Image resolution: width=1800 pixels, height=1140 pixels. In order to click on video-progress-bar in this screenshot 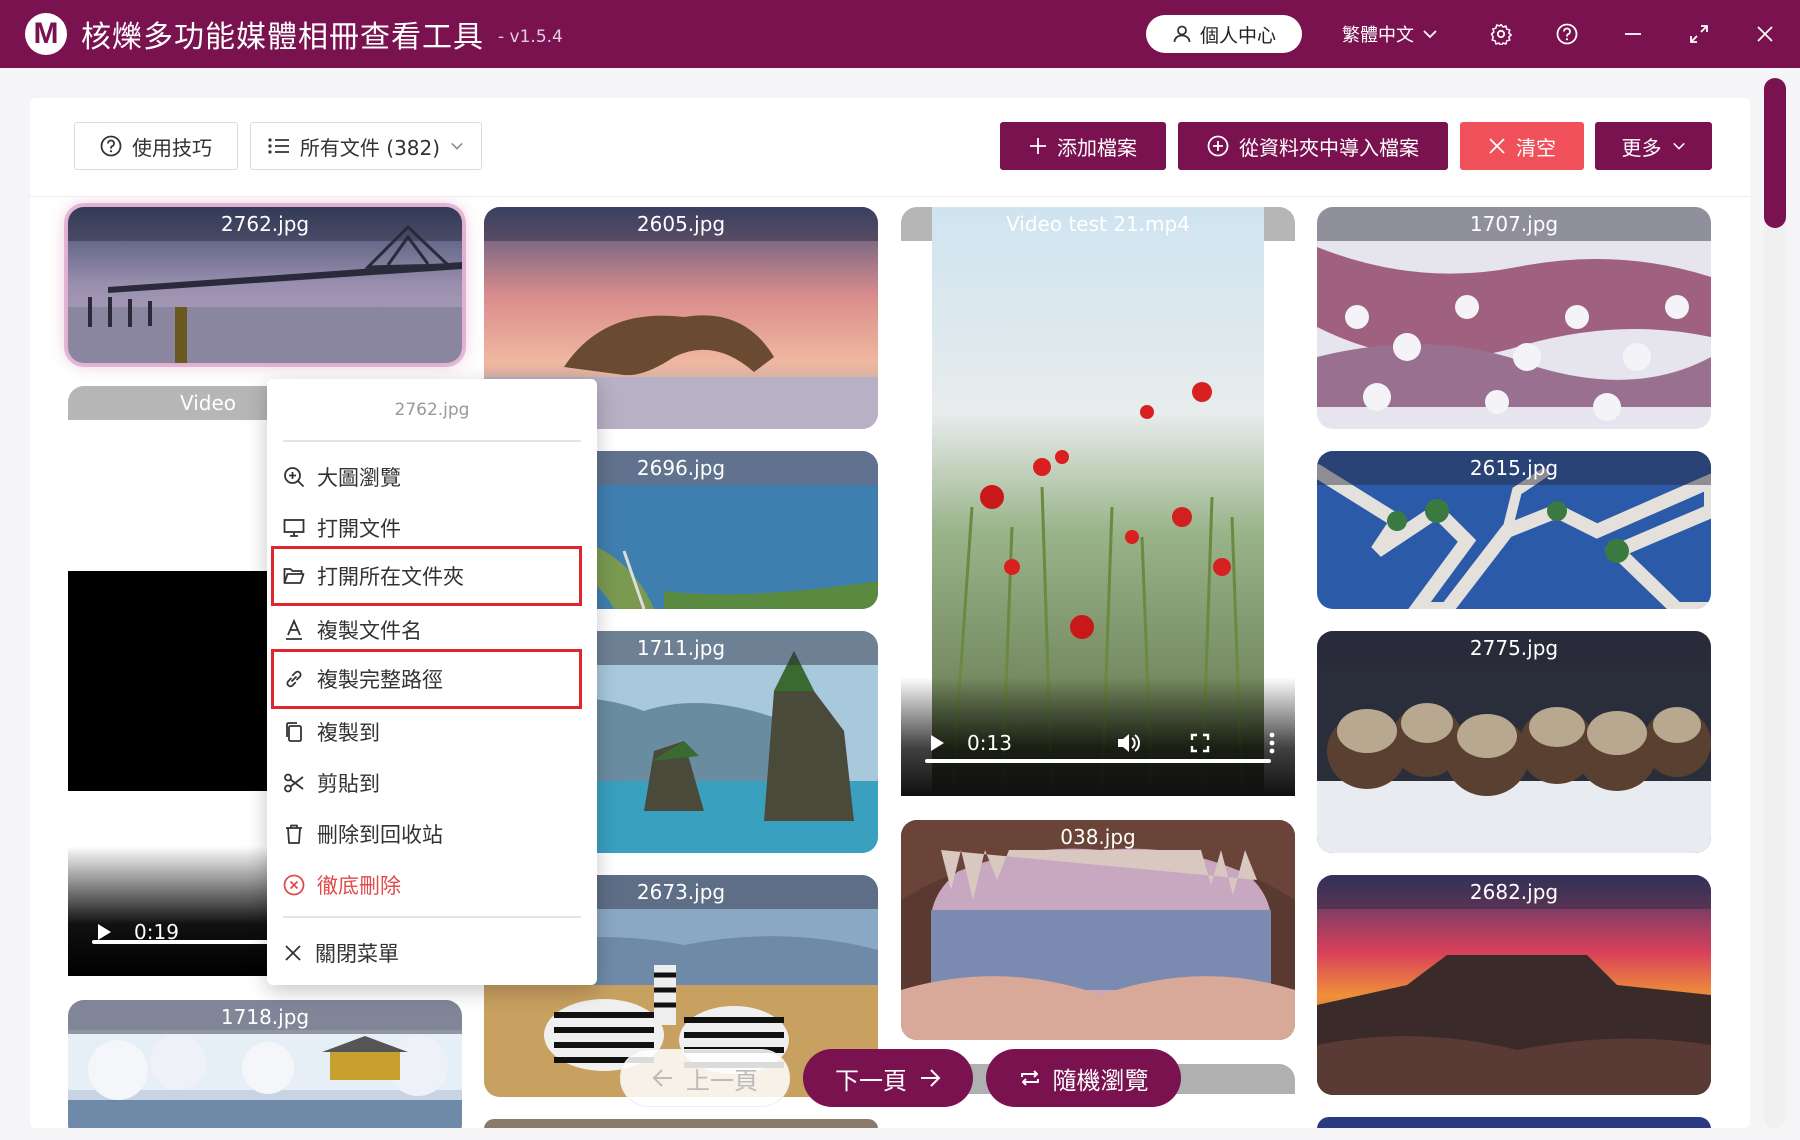, I will do `click(1098, 761)`.